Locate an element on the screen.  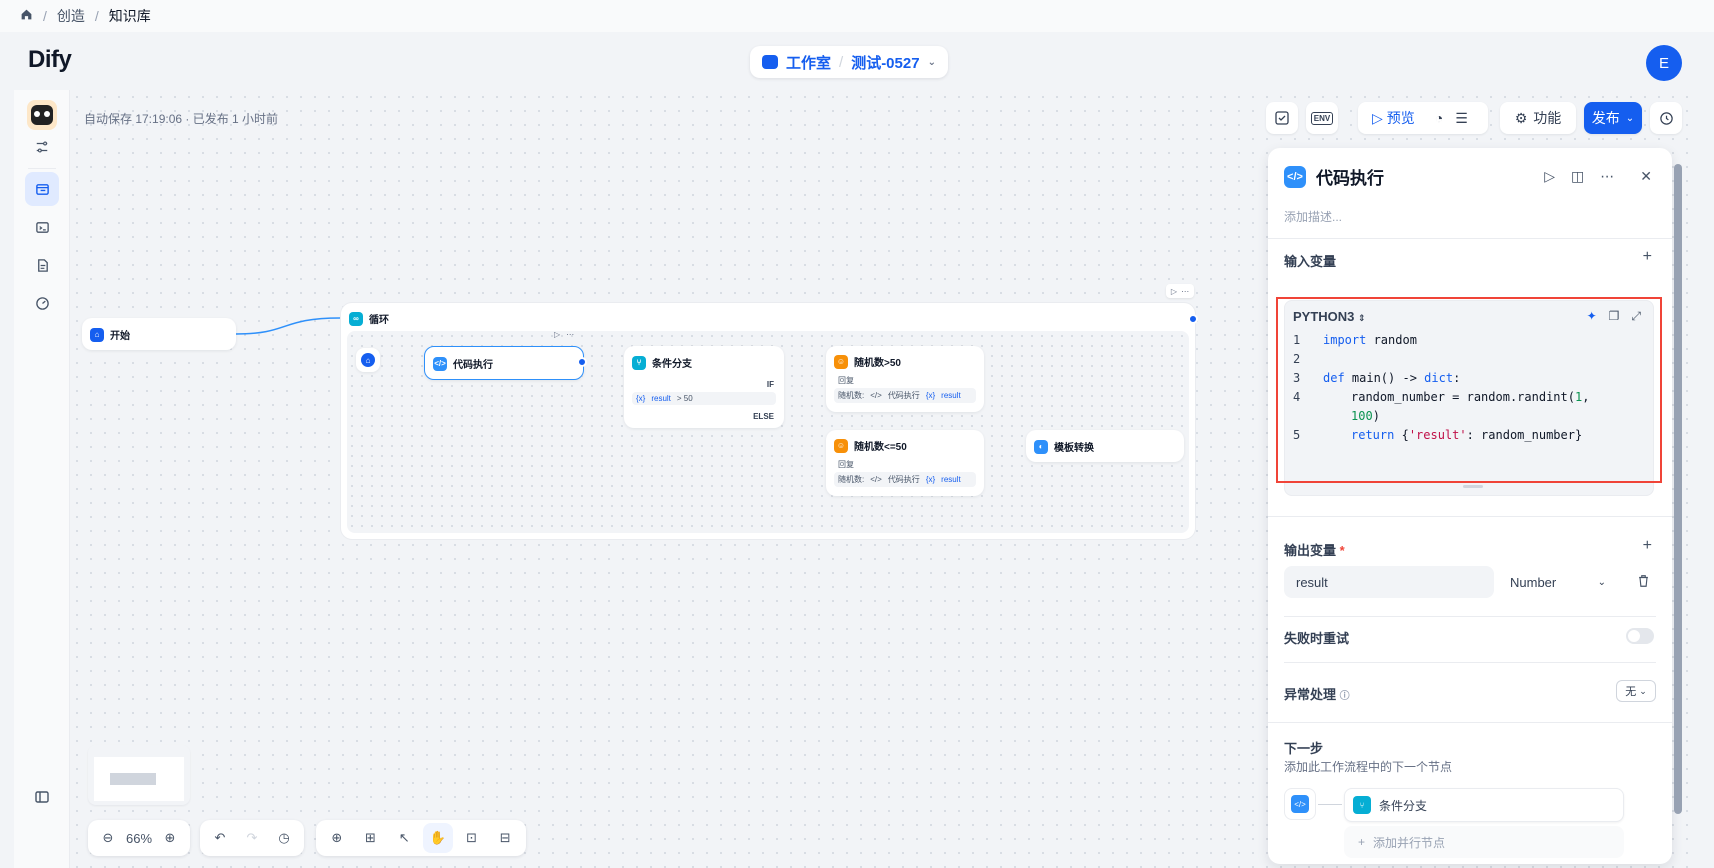
panel-title: </> 代码执行 is located at coordinates (1334, 176).